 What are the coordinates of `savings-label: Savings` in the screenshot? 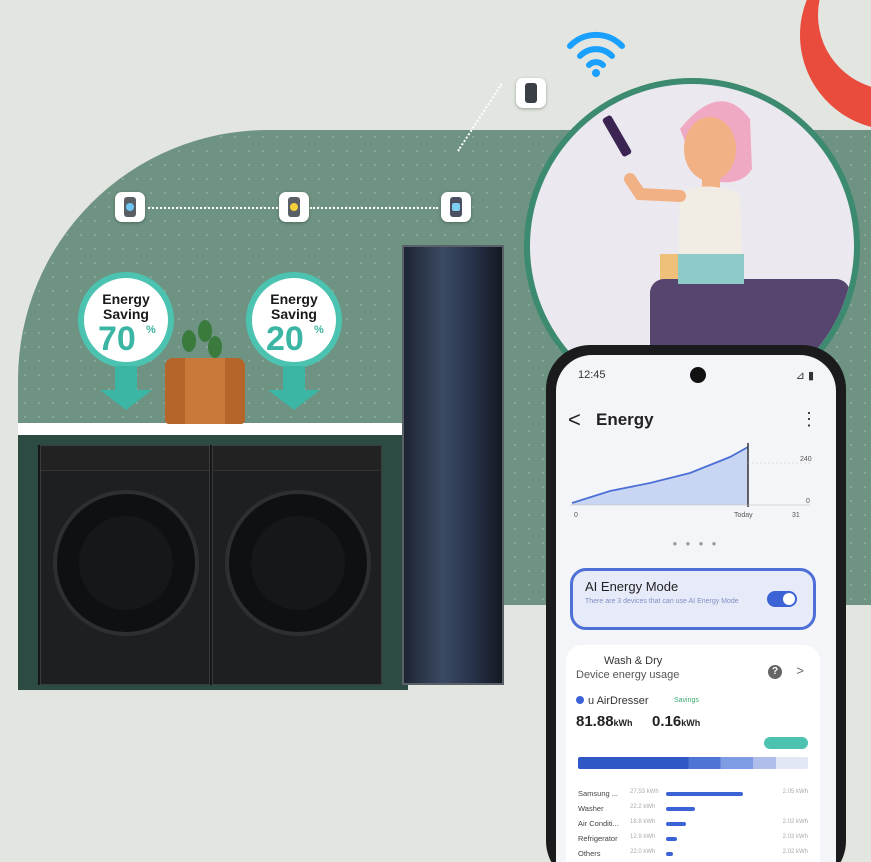 It's located at (686, 700).